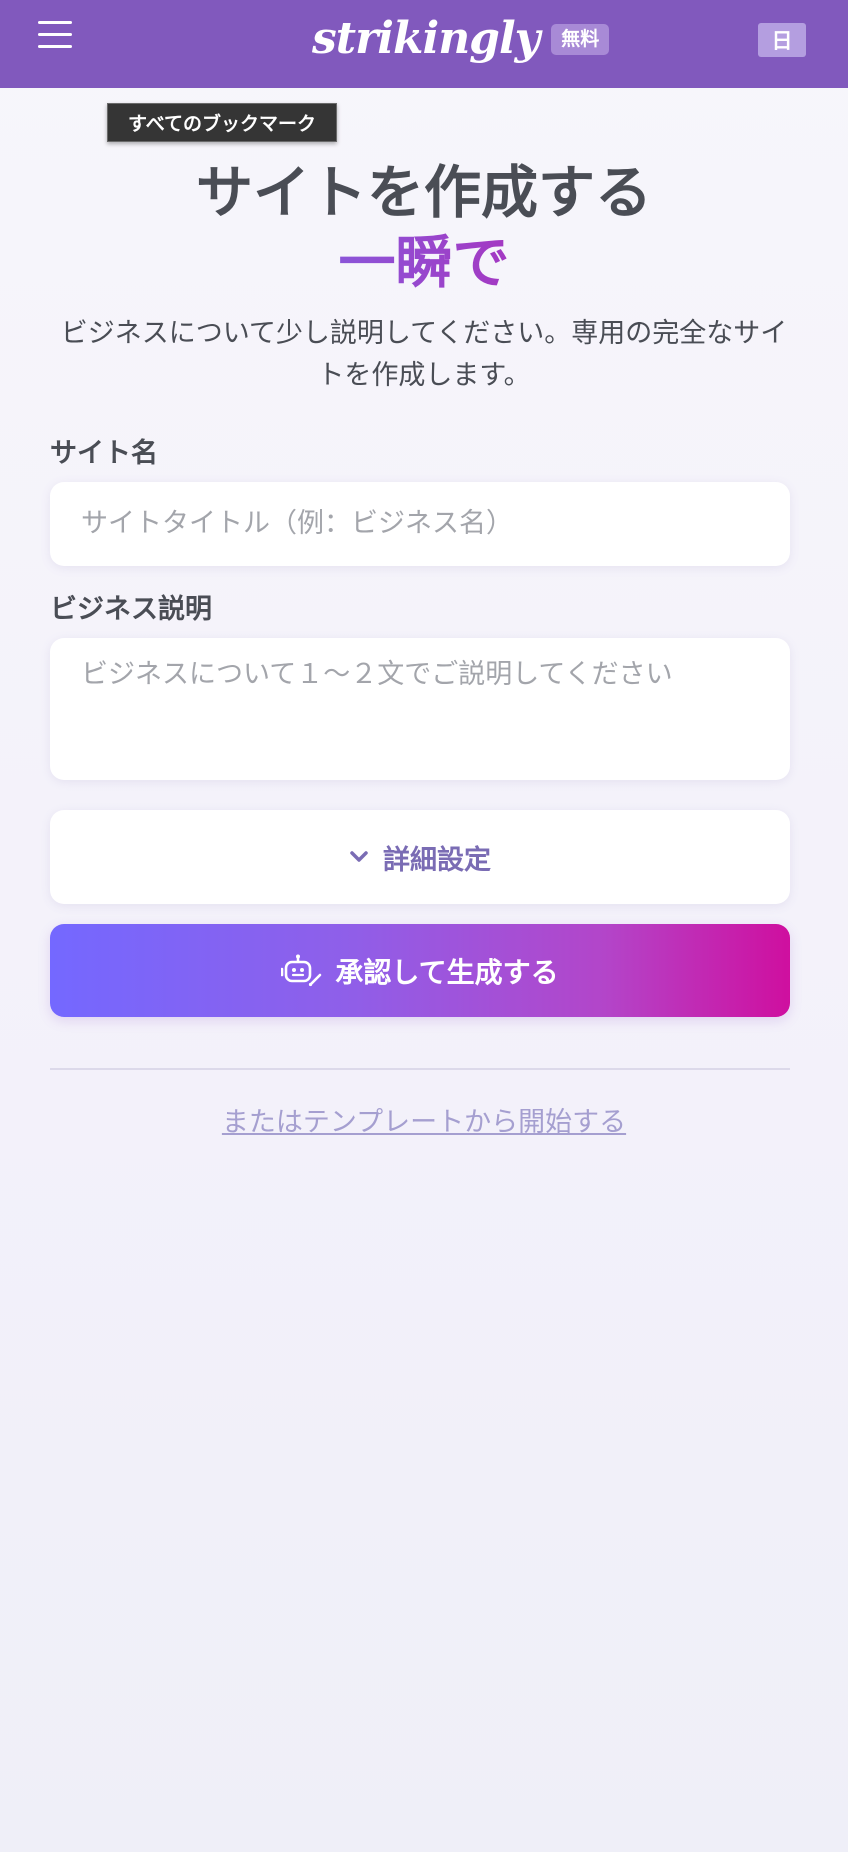 The image size is (848, 1852). What do you see at coordinates (437, 860) in the screenshot?
I see `advanced-settings-label: 詳細設定` at bounding box center [437, 860].